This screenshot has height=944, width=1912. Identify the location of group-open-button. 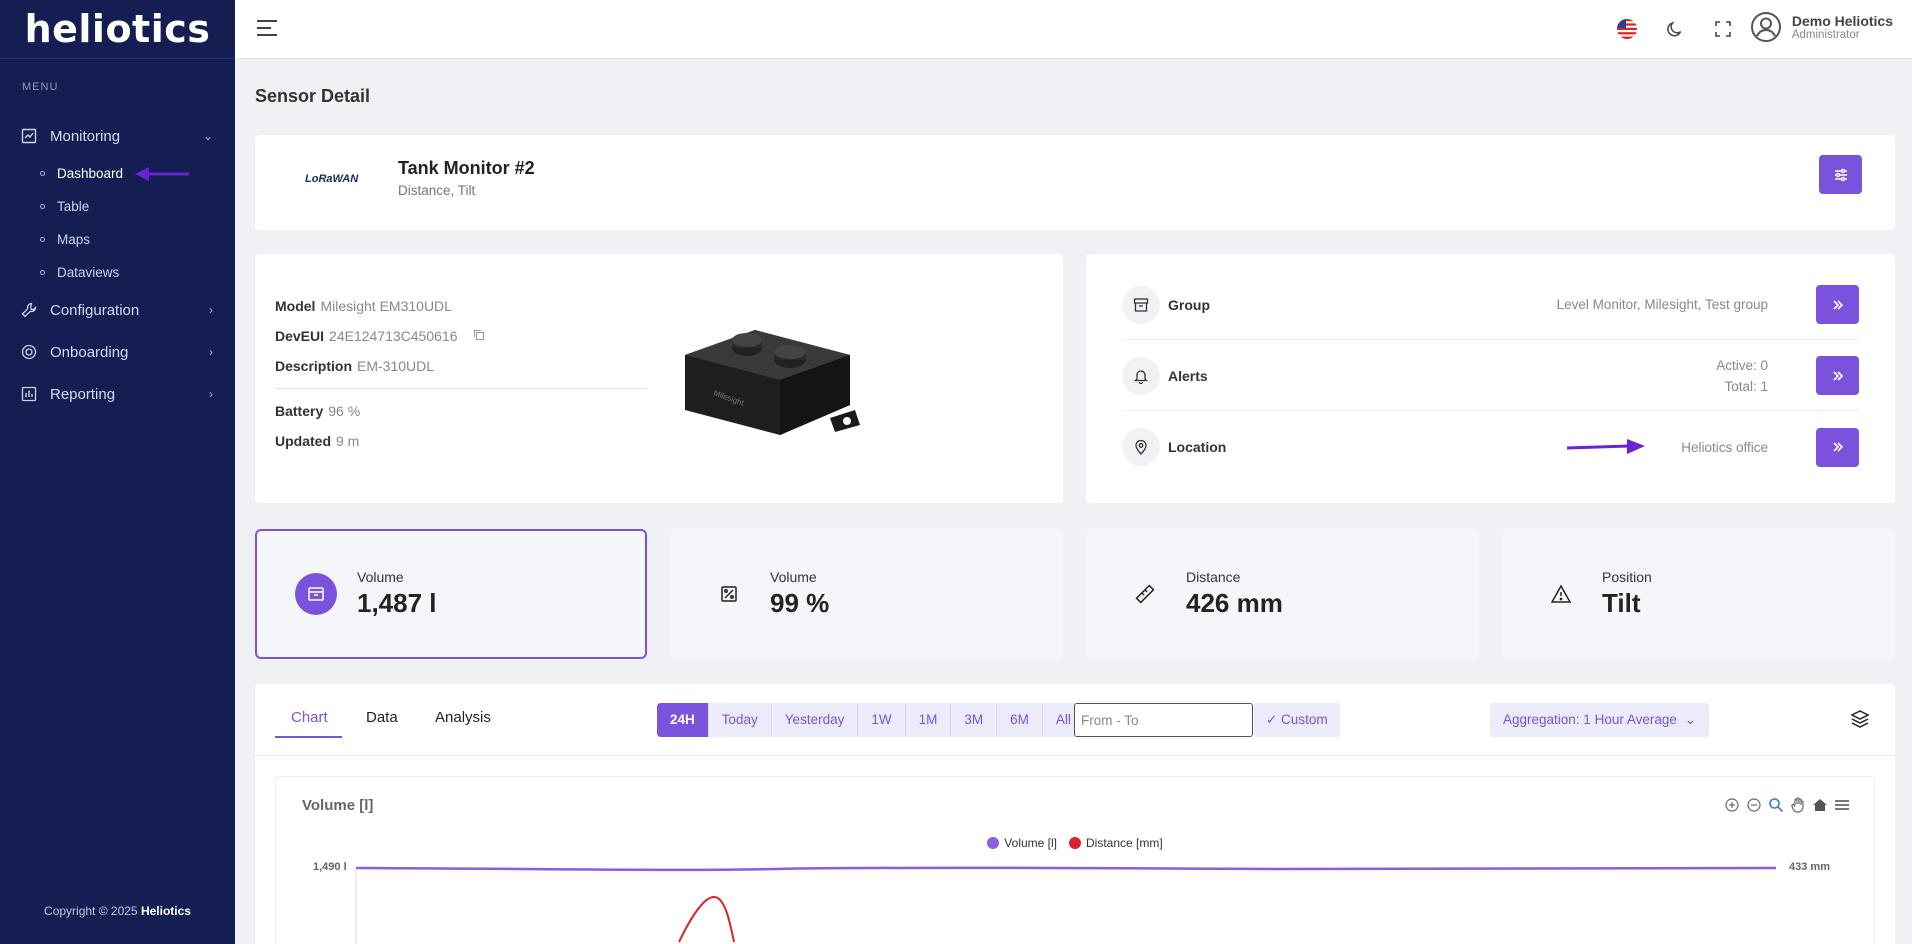
(1837, 304).